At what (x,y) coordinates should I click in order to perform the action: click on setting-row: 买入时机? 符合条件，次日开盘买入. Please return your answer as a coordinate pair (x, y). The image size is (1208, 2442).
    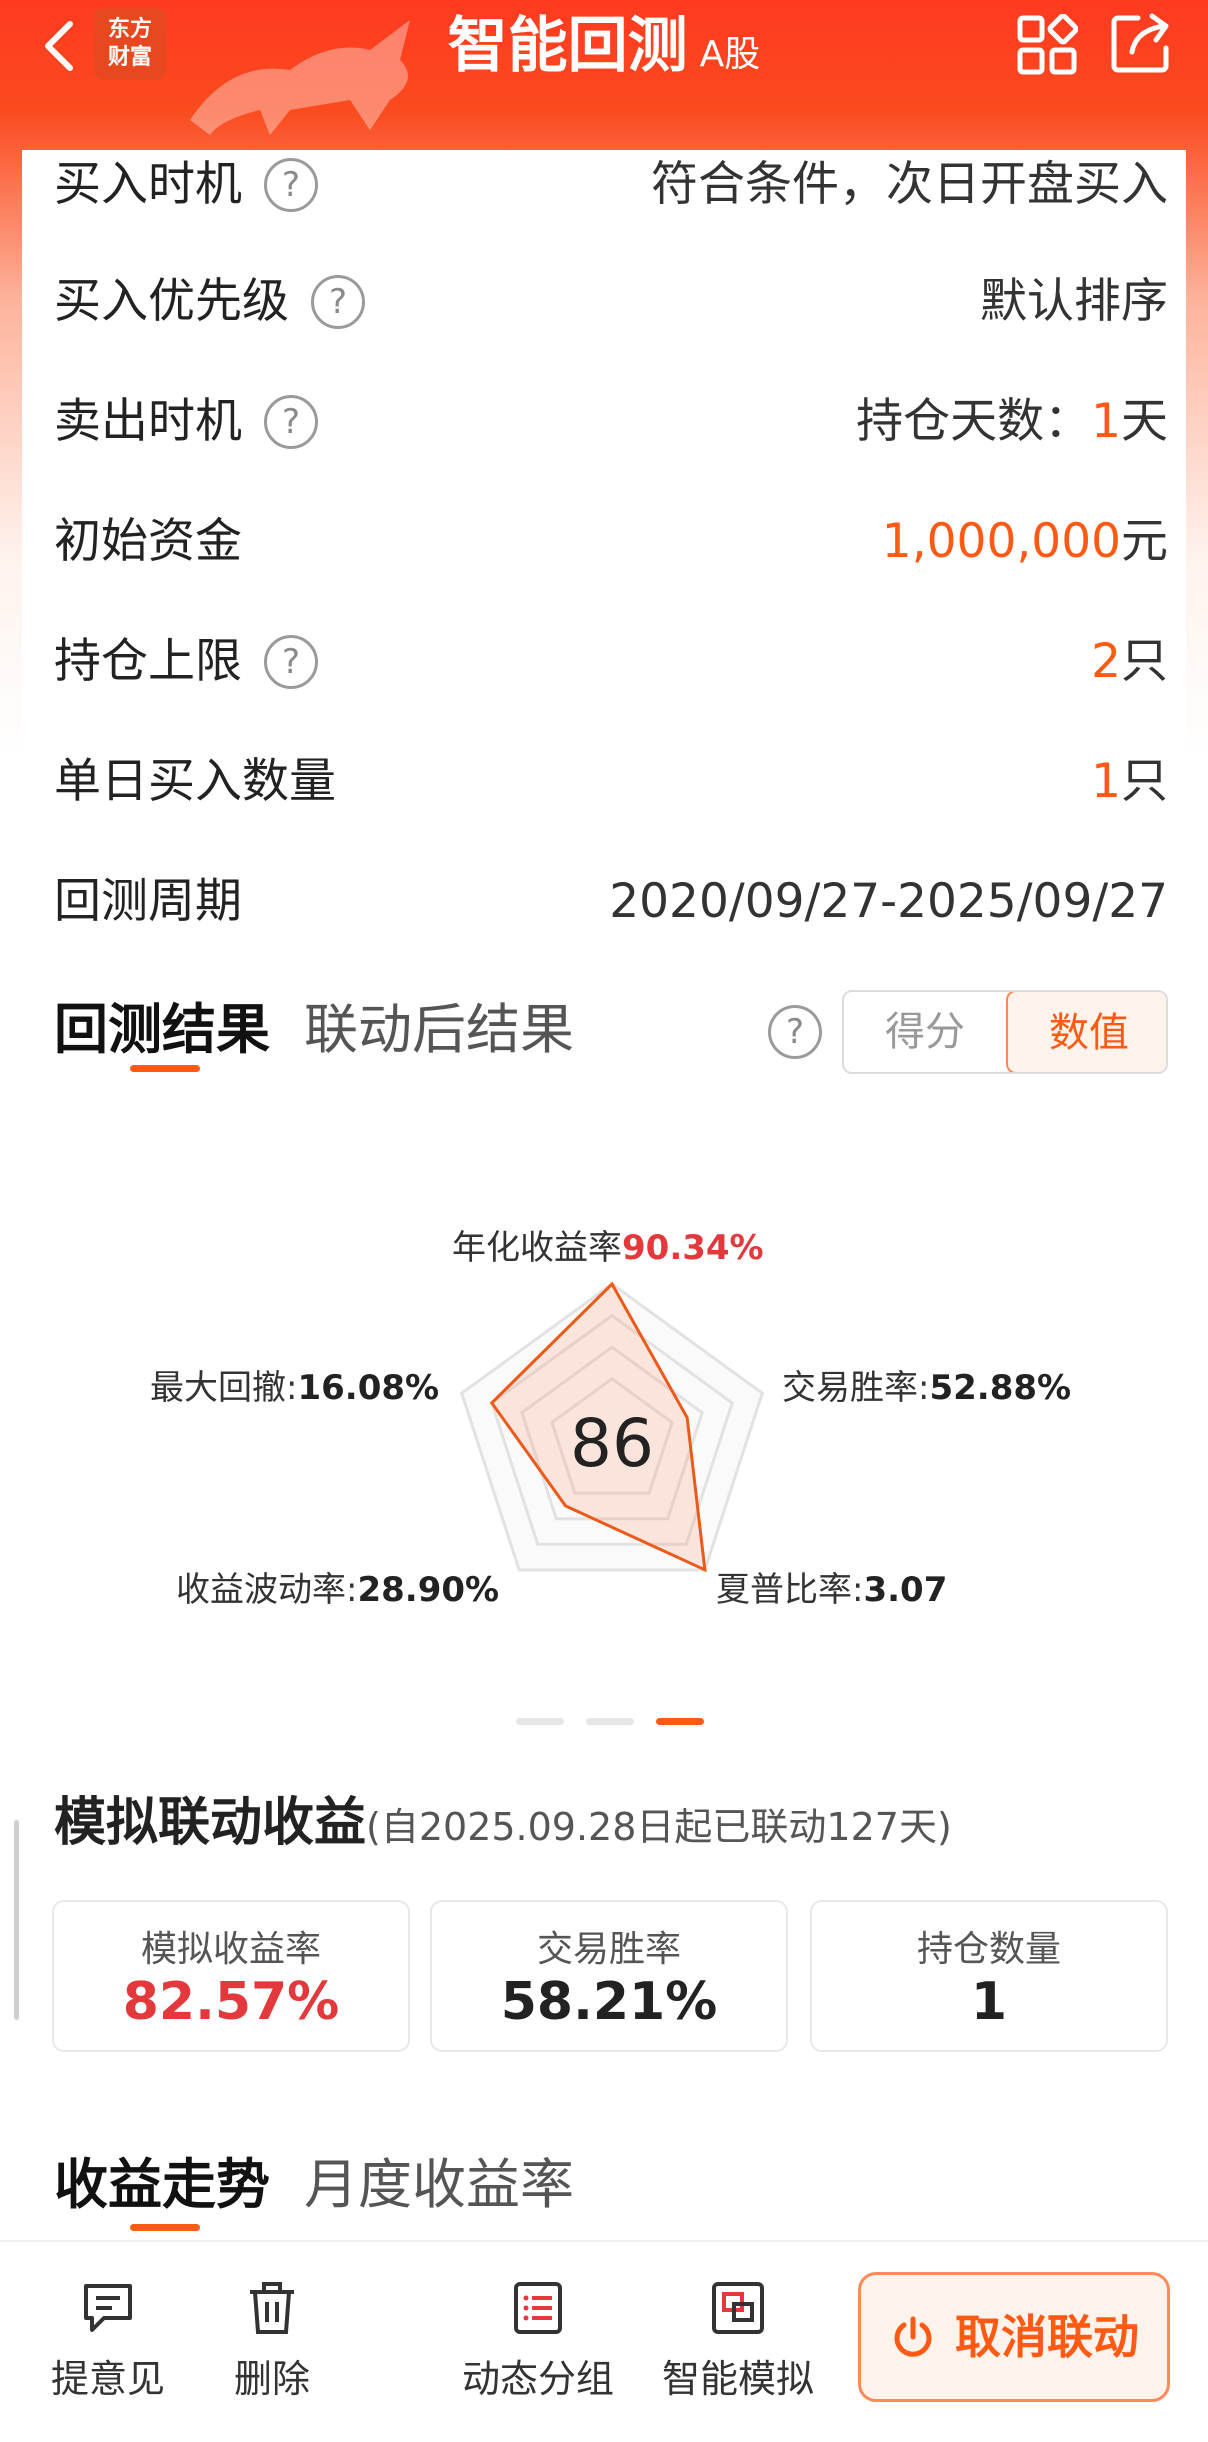
    Looking at the image, I should click on (611, 185).